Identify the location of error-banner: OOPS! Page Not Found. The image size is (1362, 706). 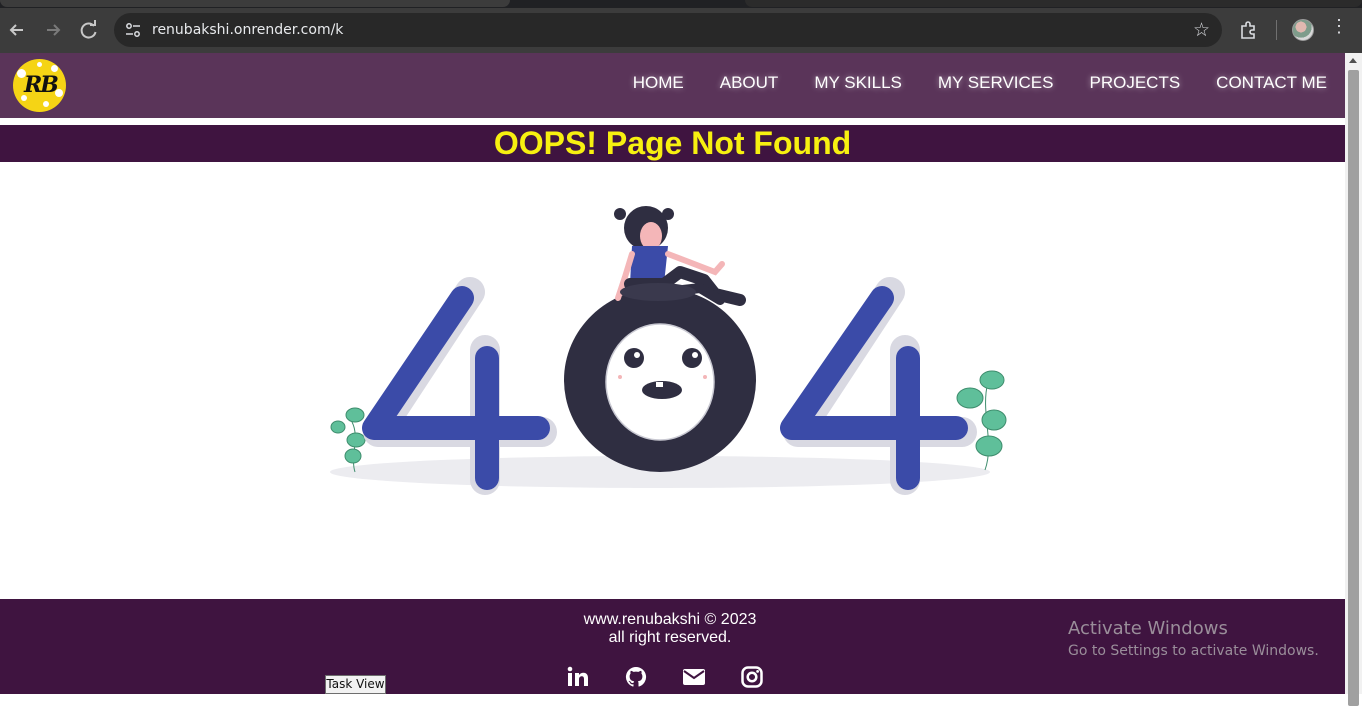
(672, 143).